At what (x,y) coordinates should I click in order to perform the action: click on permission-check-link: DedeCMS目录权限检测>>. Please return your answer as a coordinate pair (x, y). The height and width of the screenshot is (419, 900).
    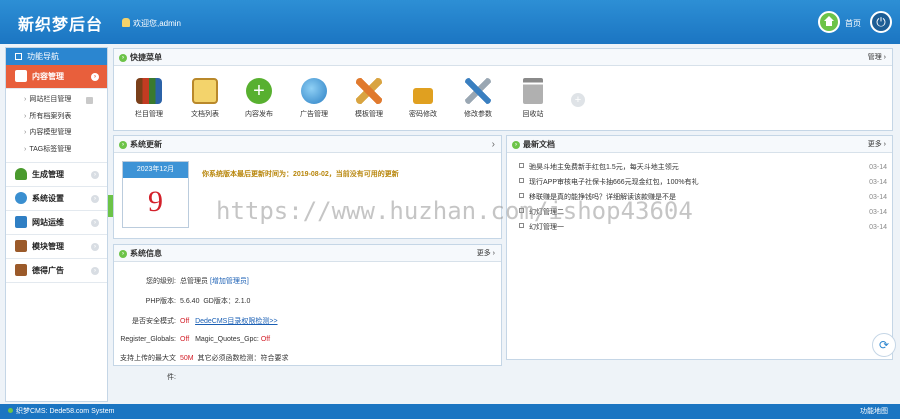
    Looking at the image, I should click on (236, 321).